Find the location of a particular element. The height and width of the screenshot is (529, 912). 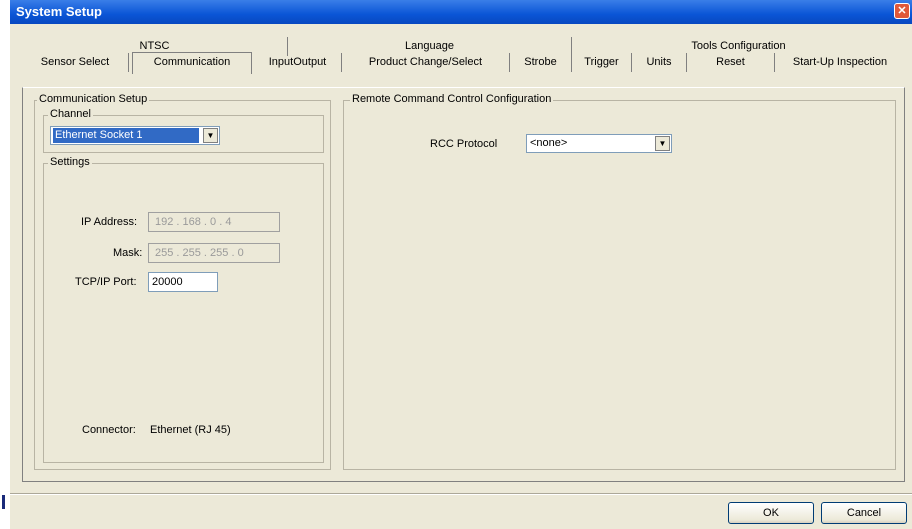

tab-label: Tools Configuration is located at coordinates (738, 46).